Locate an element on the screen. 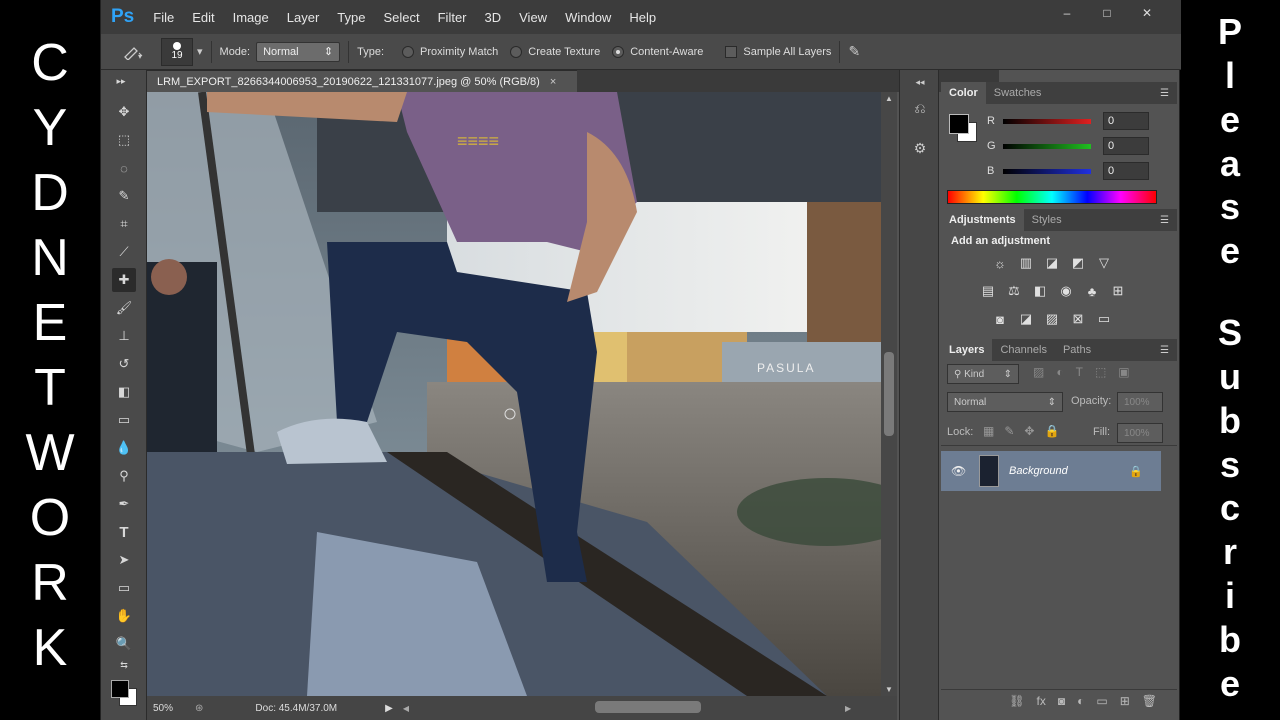 The width and height of the screenshot is (1280, 720). blend-mode-select: Normal ⇕ is located at coordinates (1005, 402).